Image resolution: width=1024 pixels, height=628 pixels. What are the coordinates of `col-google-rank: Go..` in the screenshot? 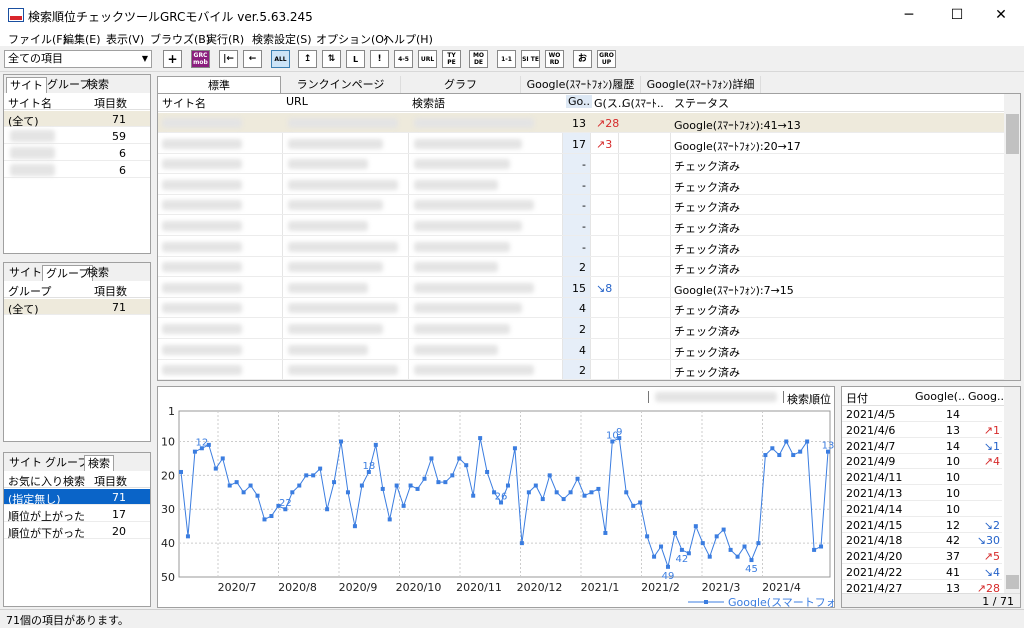 It's located at (579, 101).